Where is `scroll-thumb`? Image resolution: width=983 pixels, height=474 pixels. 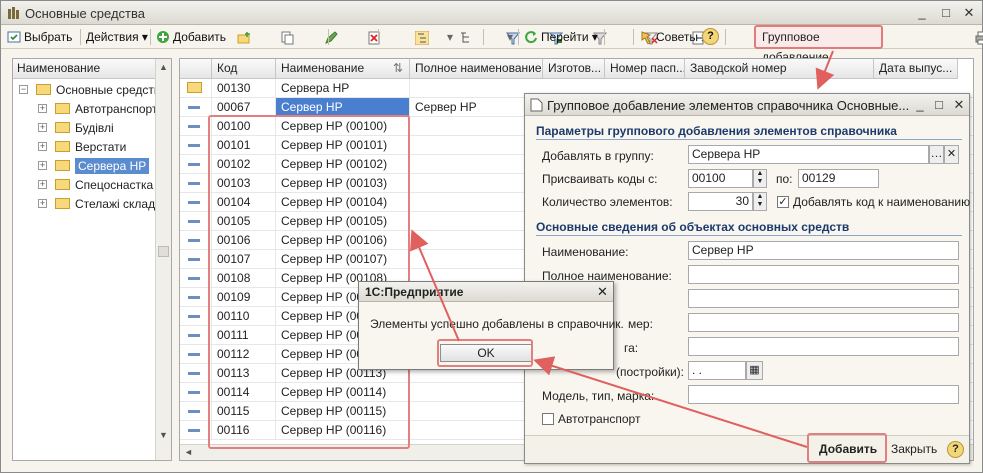 scroll-thumb is located at coordinates (163, 251).